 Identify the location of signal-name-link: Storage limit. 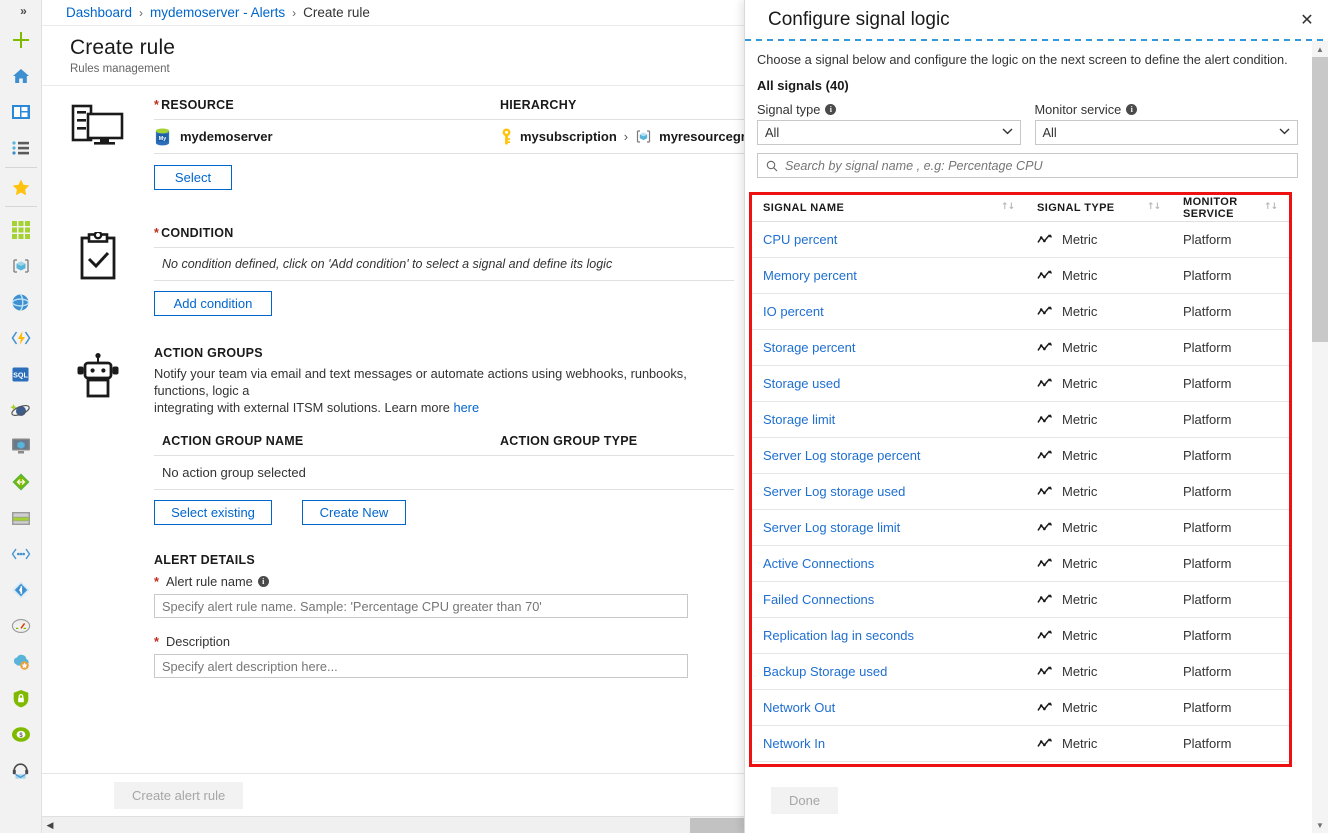
(799, 419).